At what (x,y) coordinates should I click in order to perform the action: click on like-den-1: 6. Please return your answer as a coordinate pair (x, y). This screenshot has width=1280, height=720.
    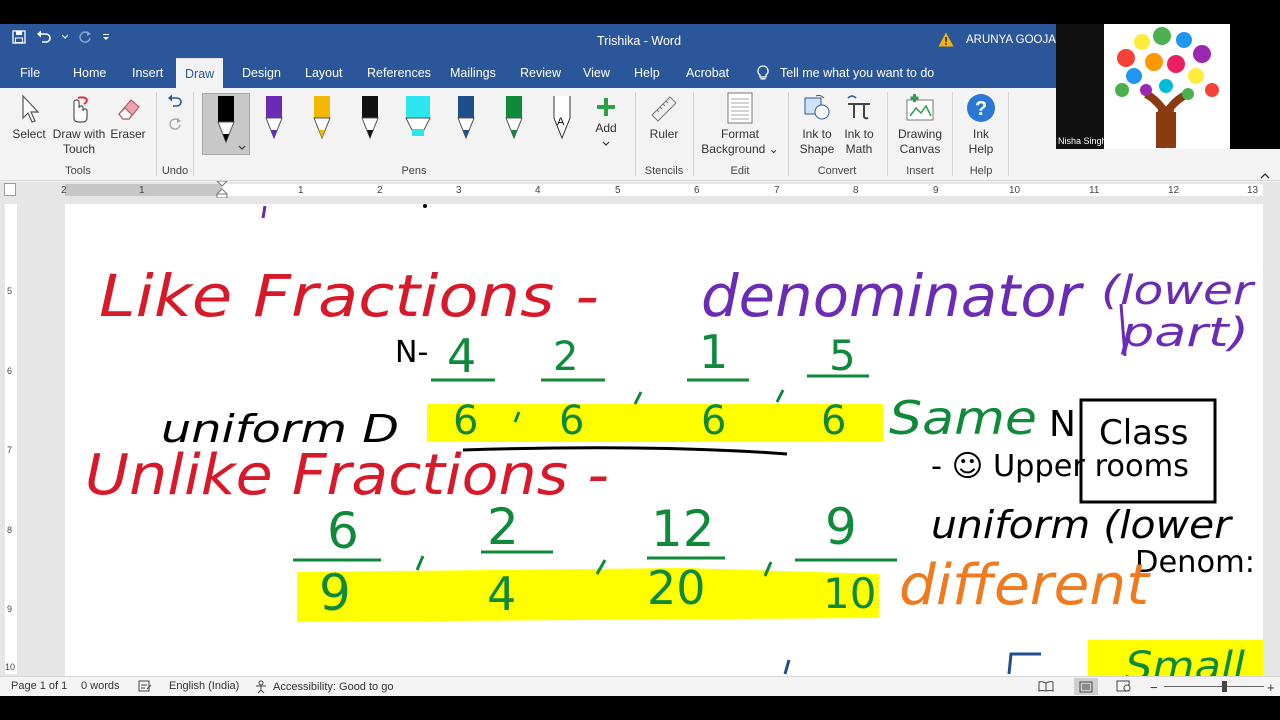
    Looking at the image, I should click on (465, 421).